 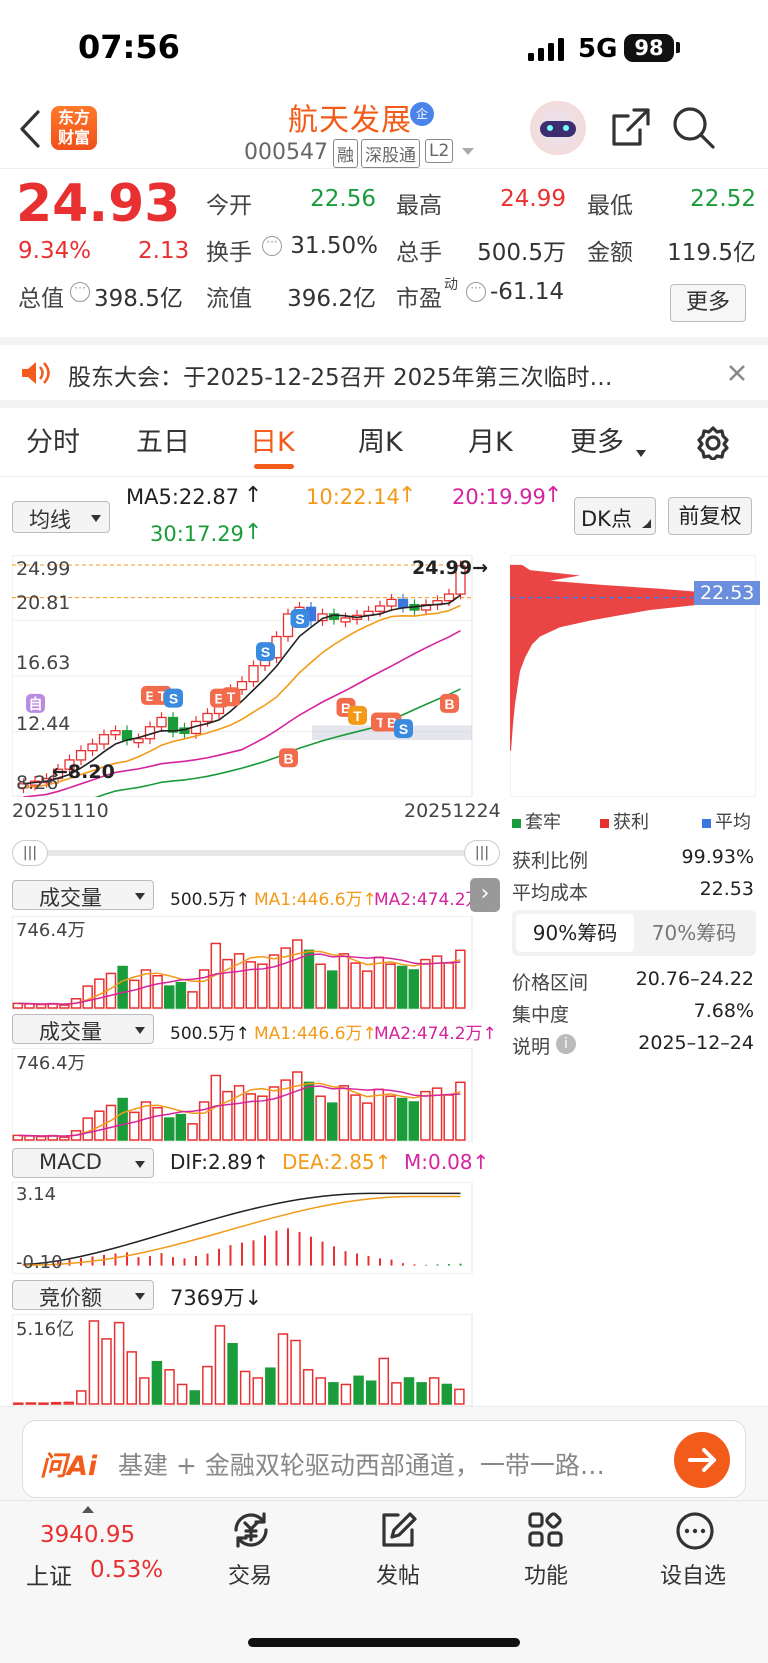 I want to click on info-icon: i, so click(x=566, y=1044).